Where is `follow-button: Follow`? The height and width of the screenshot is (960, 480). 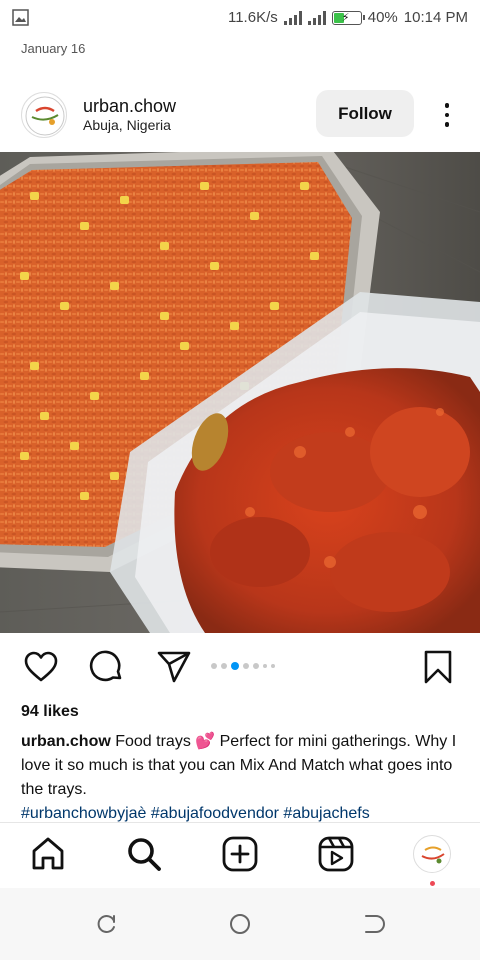 follow-button: Follow is located at coordinates (365, 113).